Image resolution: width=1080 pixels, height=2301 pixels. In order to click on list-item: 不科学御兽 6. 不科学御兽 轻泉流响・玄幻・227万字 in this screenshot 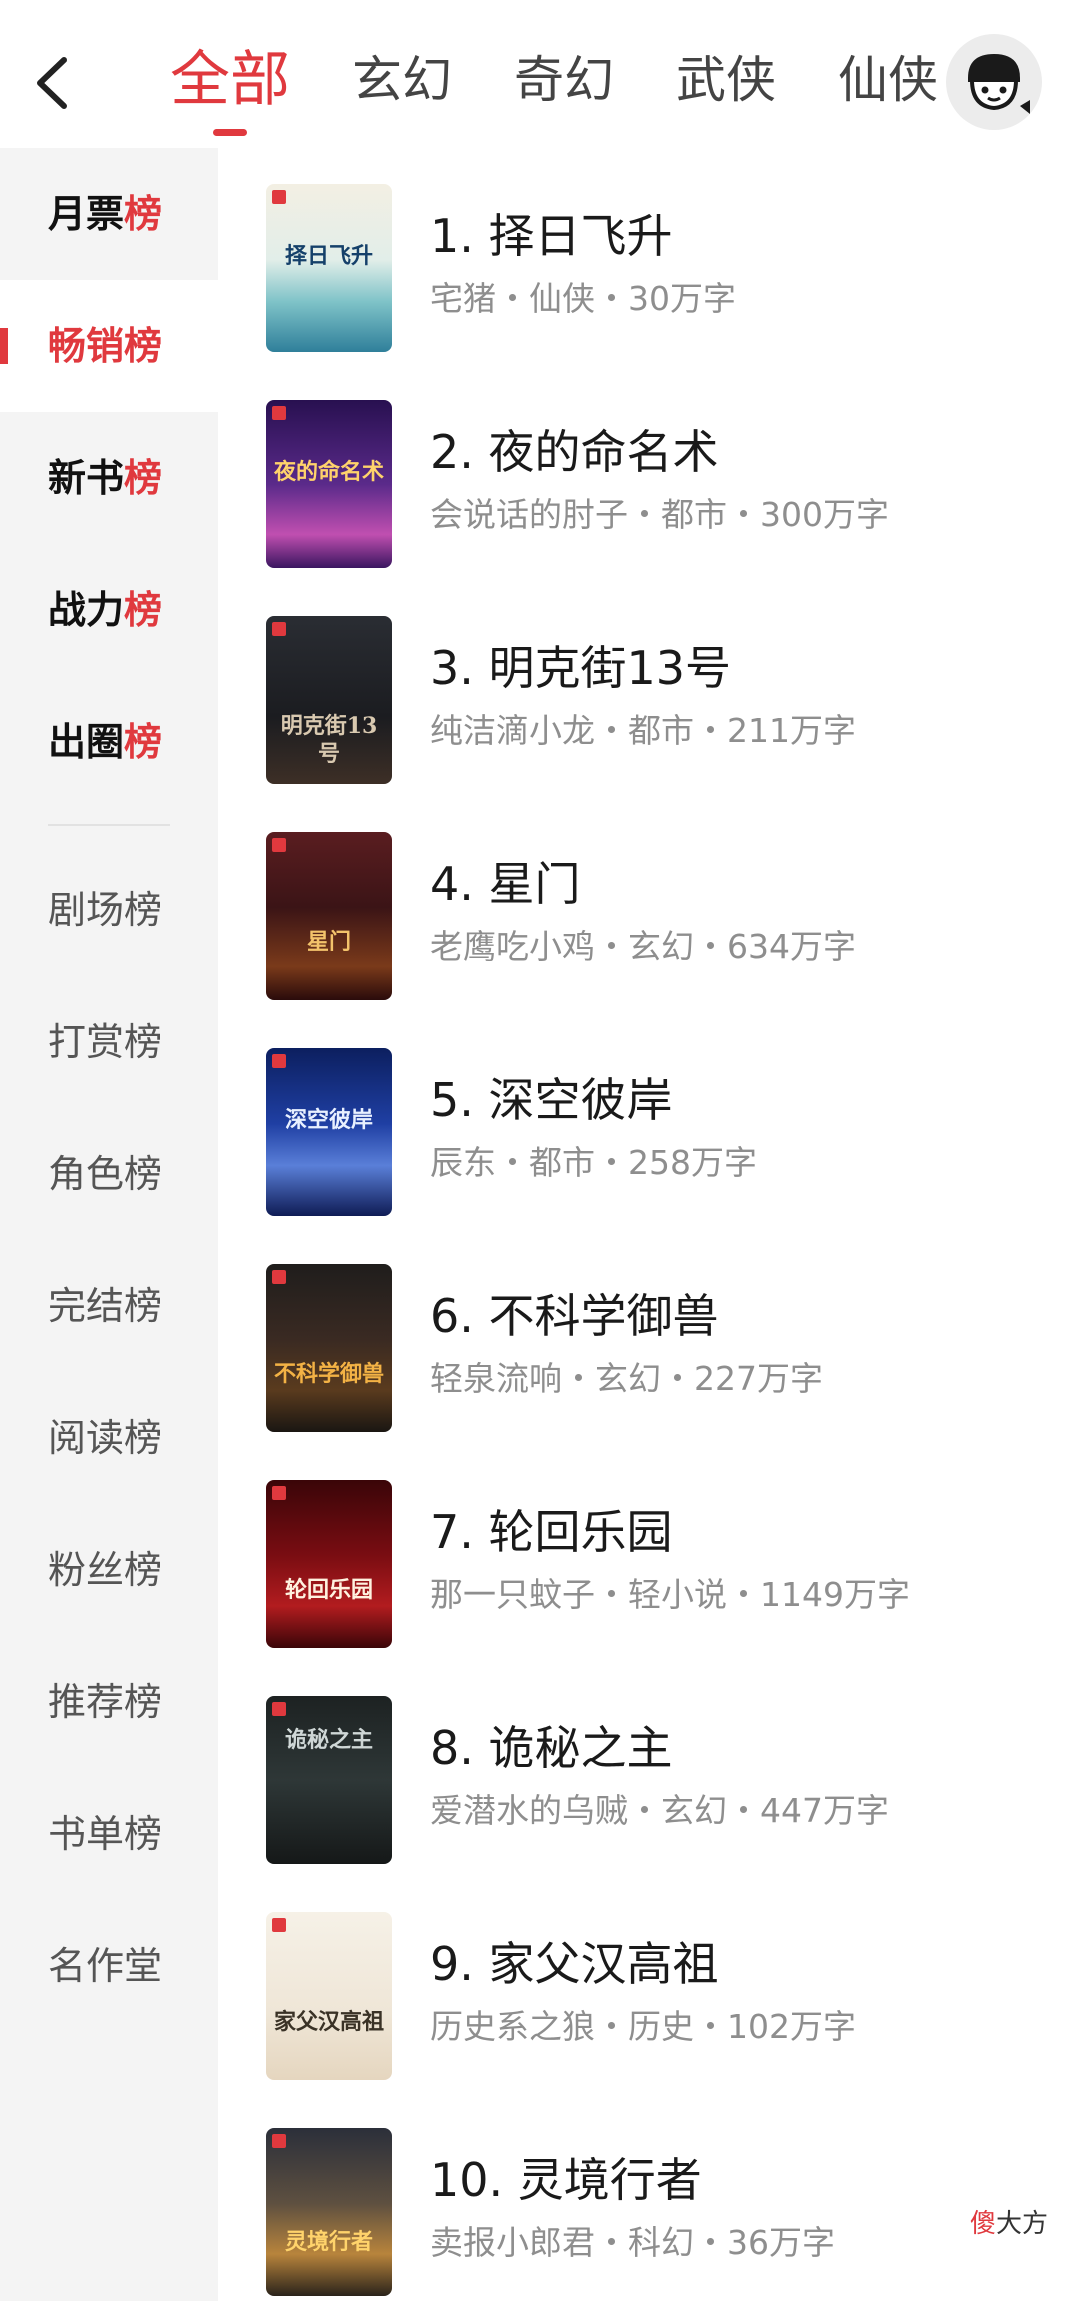, I will do `click(649, 1336)`.